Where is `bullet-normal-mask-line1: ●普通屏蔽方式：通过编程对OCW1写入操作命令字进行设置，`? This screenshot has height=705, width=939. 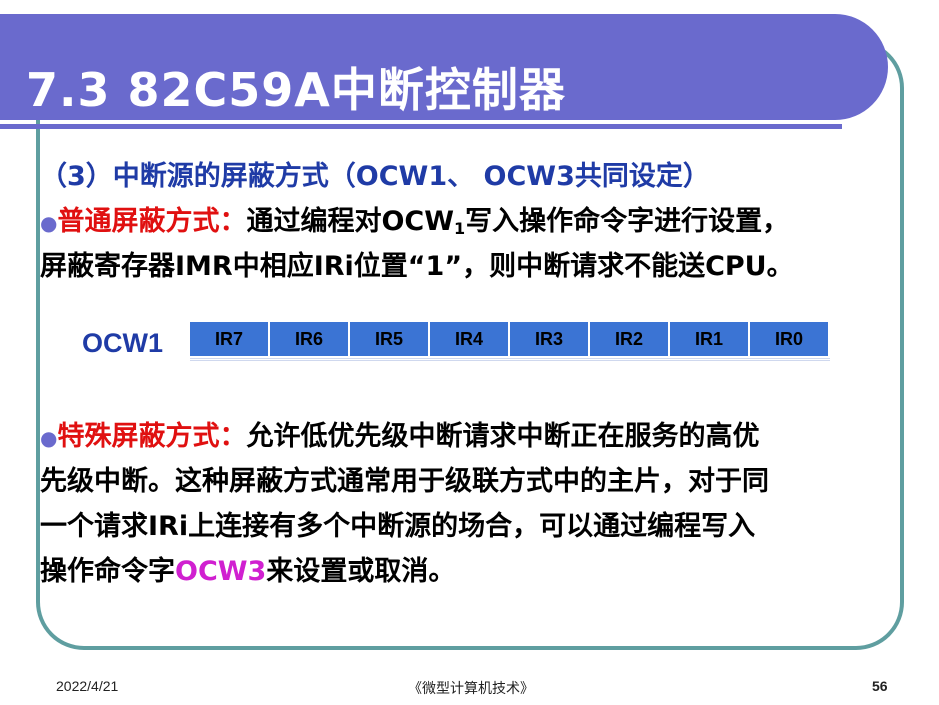
bullet-normal-mask-line1: ●普通屏蔽方式：通过编程对OCW1写入操作命令字进行设置， is located at coordinates (414, 218).